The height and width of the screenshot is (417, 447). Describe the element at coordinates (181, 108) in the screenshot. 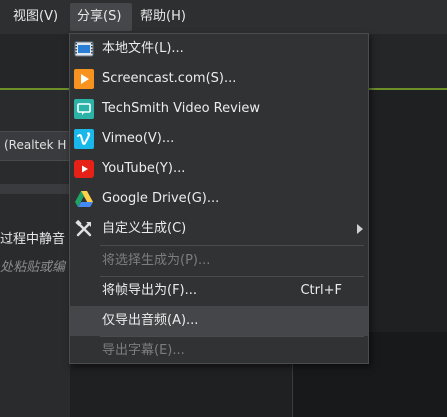

I see `menu-item-label: TechSmith Video Review` at that location.